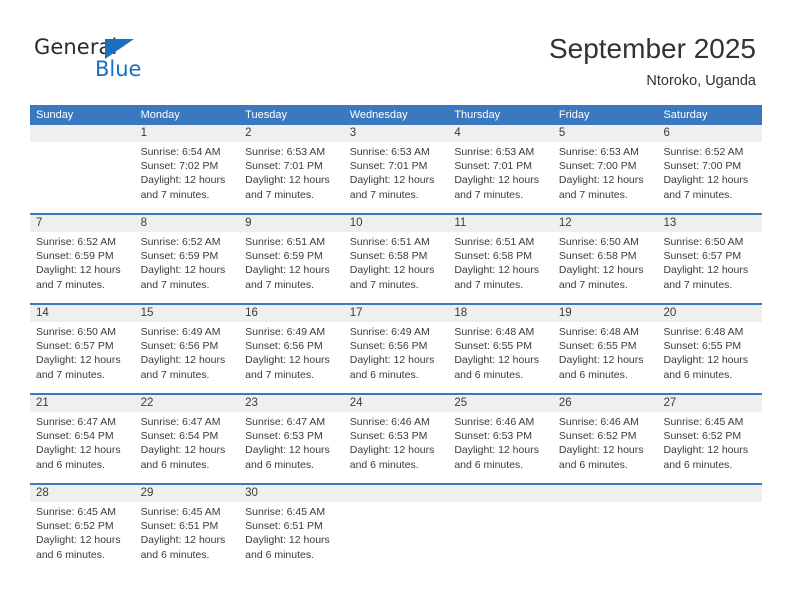 This screenshot has width=792, height=612. I want to click on day-number-band: 14 15 16 17 18 19 20, so click(396, 313).